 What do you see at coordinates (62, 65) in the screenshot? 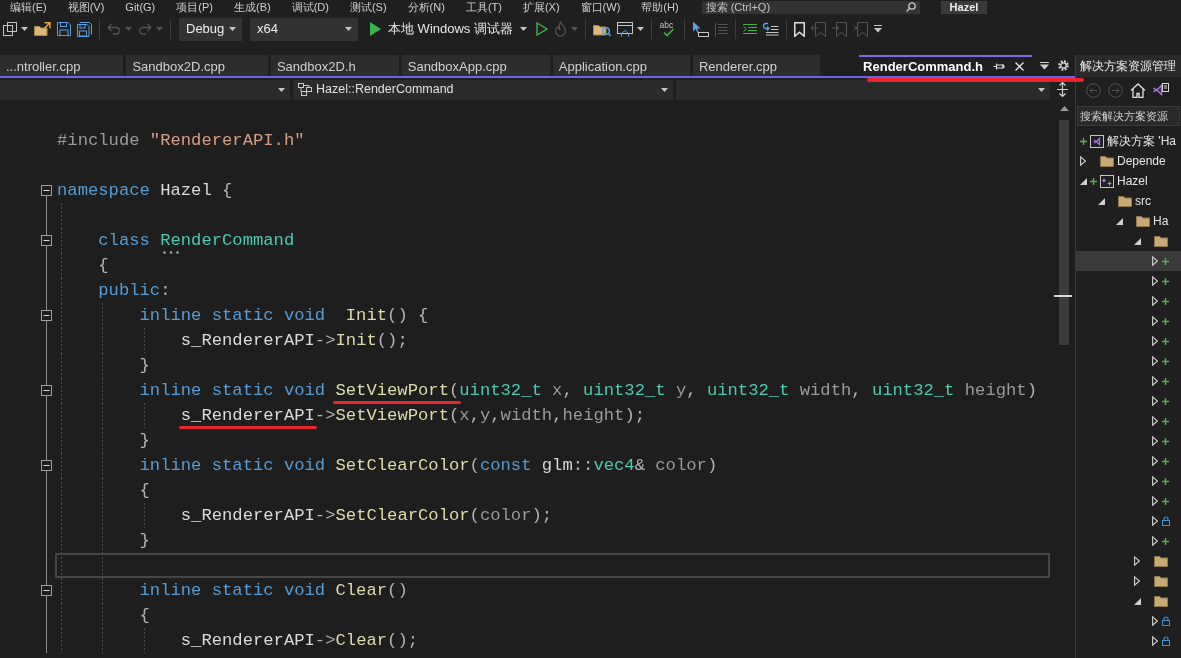
I see `file-tab: ...ntroller.cpp` at bounding box center [62, 65].